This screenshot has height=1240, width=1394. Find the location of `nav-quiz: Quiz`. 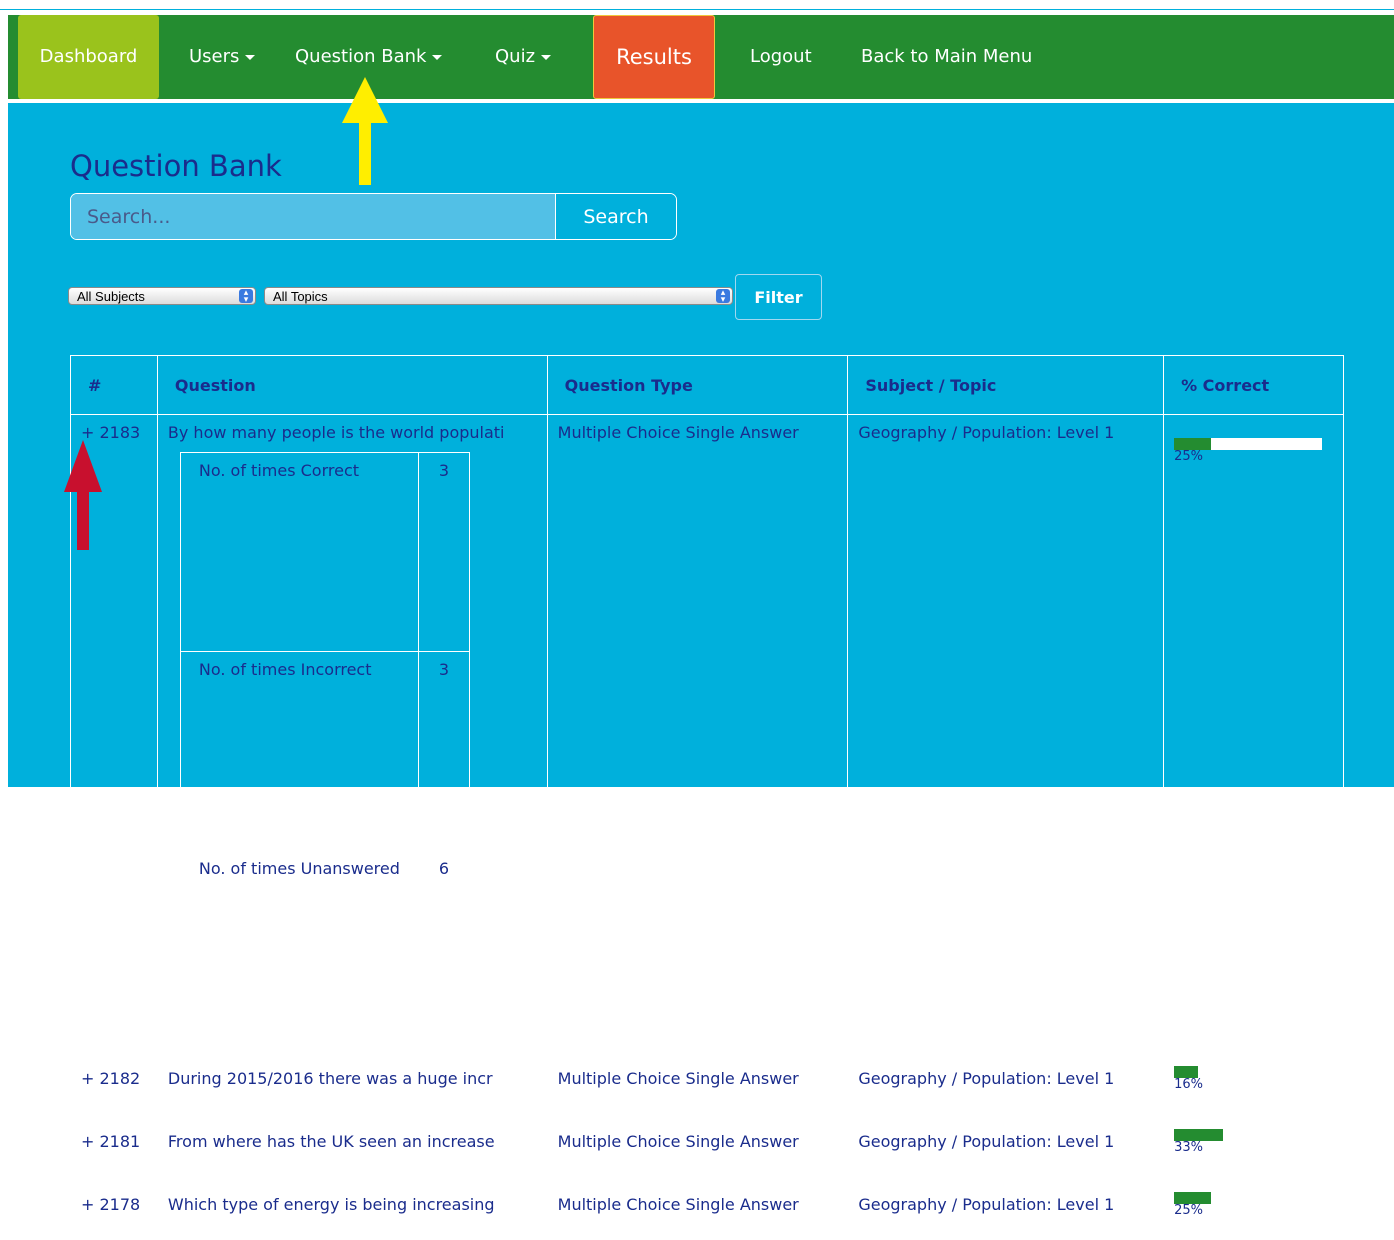

nav-quiz: Quiz is located at coordinates (523, 57).